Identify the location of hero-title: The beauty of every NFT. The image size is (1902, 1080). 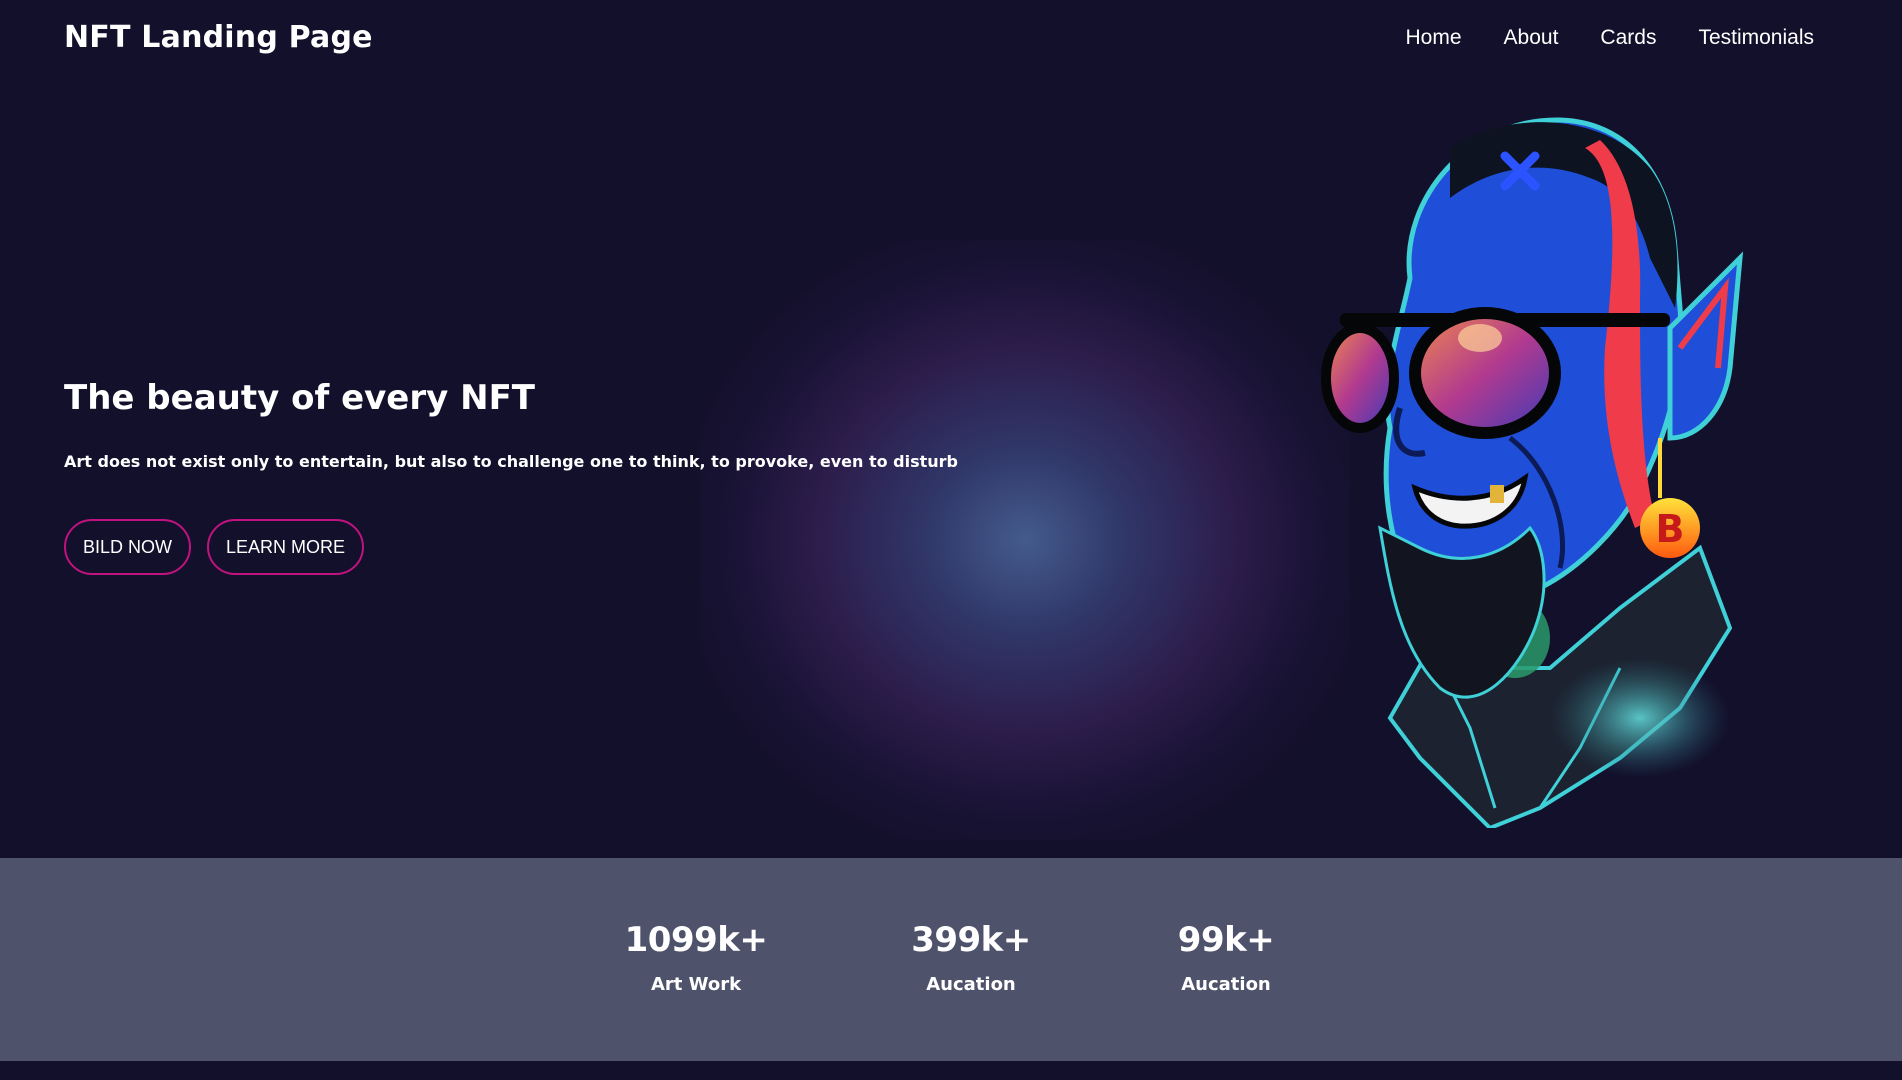
(300, 398).